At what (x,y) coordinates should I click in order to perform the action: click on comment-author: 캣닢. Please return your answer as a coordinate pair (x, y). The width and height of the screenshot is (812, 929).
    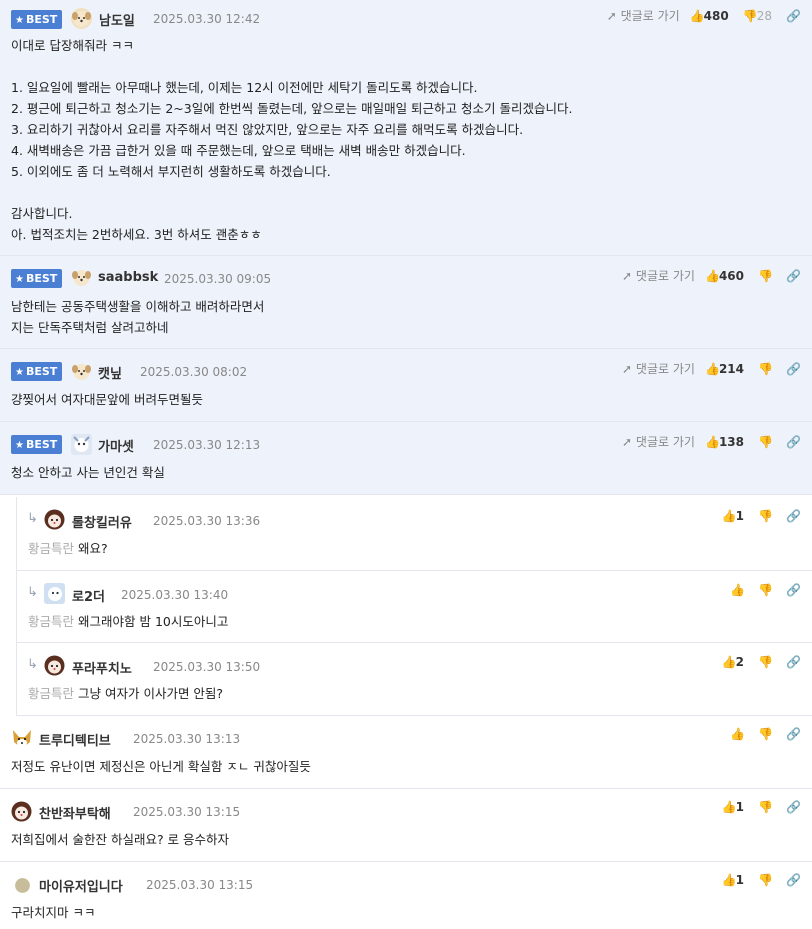
    Looking at the image, I should click on (110, 372).